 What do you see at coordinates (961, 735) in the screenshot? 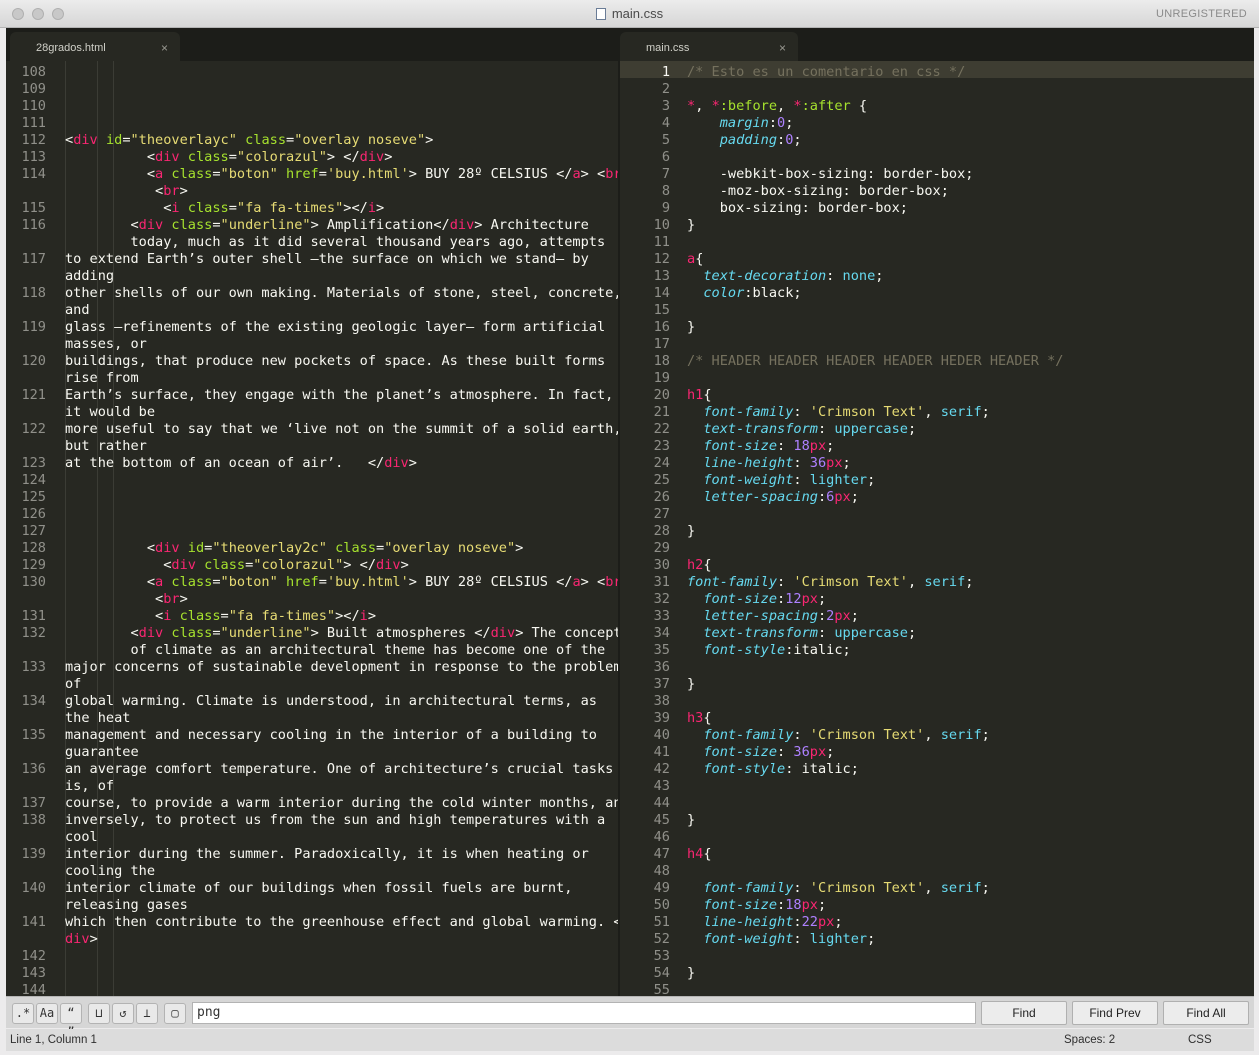
I see `code-token: serif` at bounding box center [961, 735].